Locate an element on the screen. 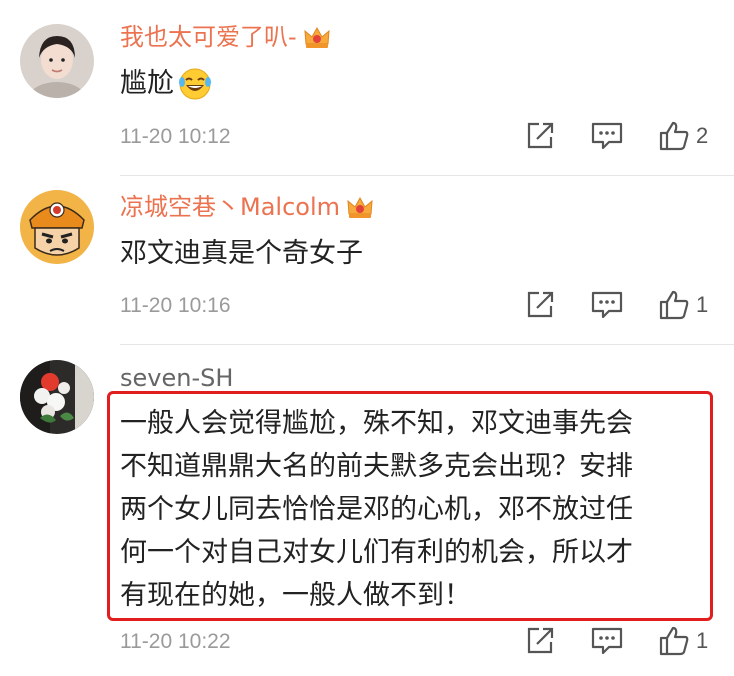  username: 我也太可爱了叭- is located at coordinates (225, 37).